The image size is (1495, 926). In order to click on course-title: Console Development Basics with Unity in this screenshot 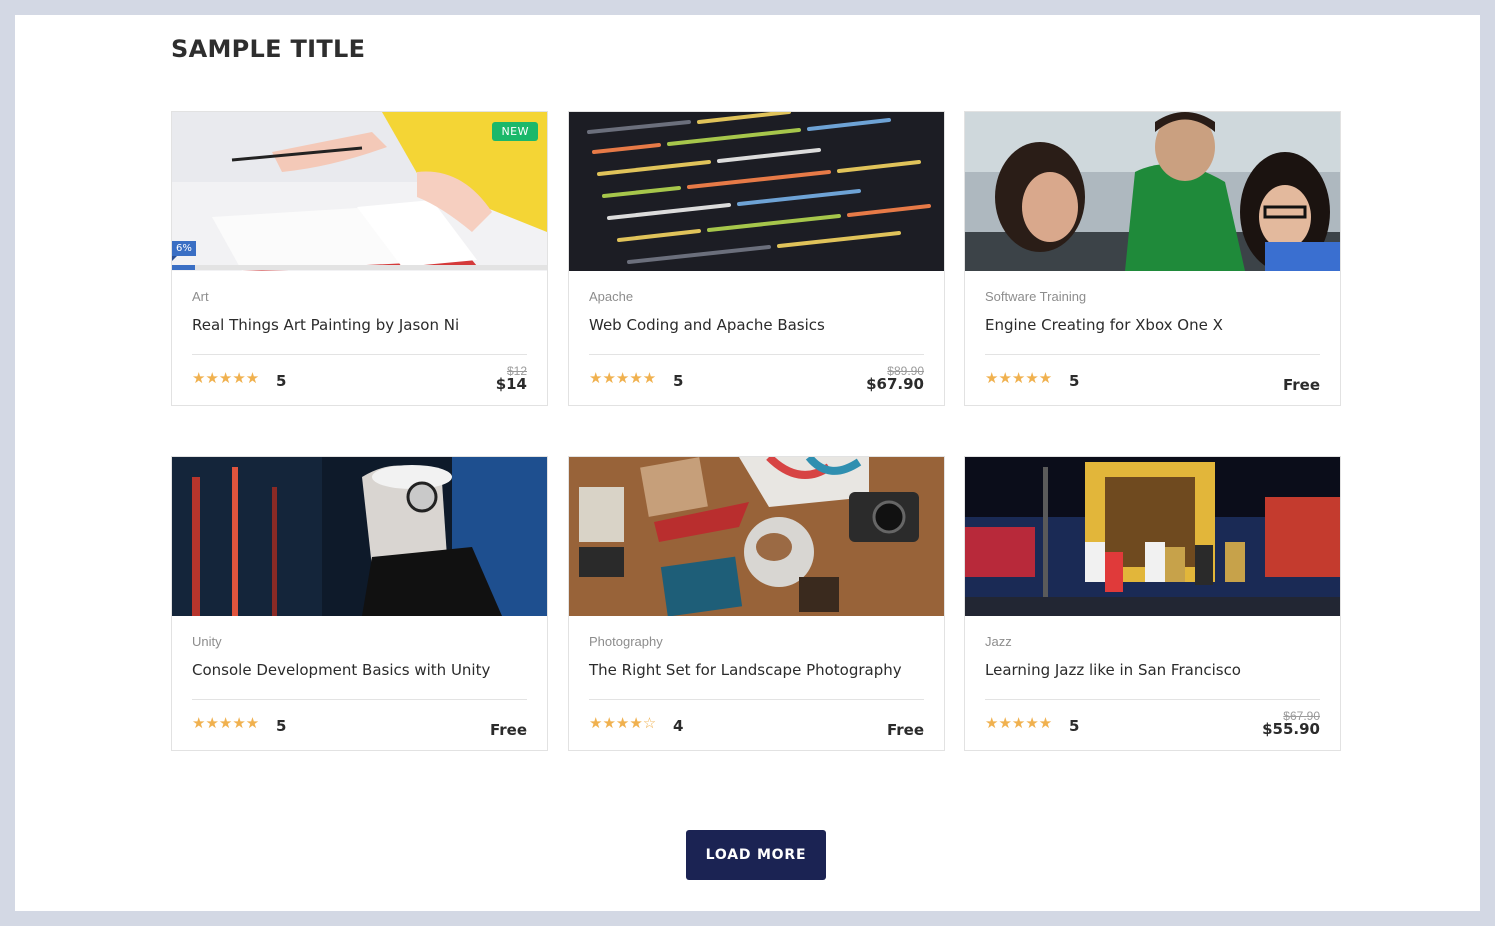, I will do `click(341, 670)`.